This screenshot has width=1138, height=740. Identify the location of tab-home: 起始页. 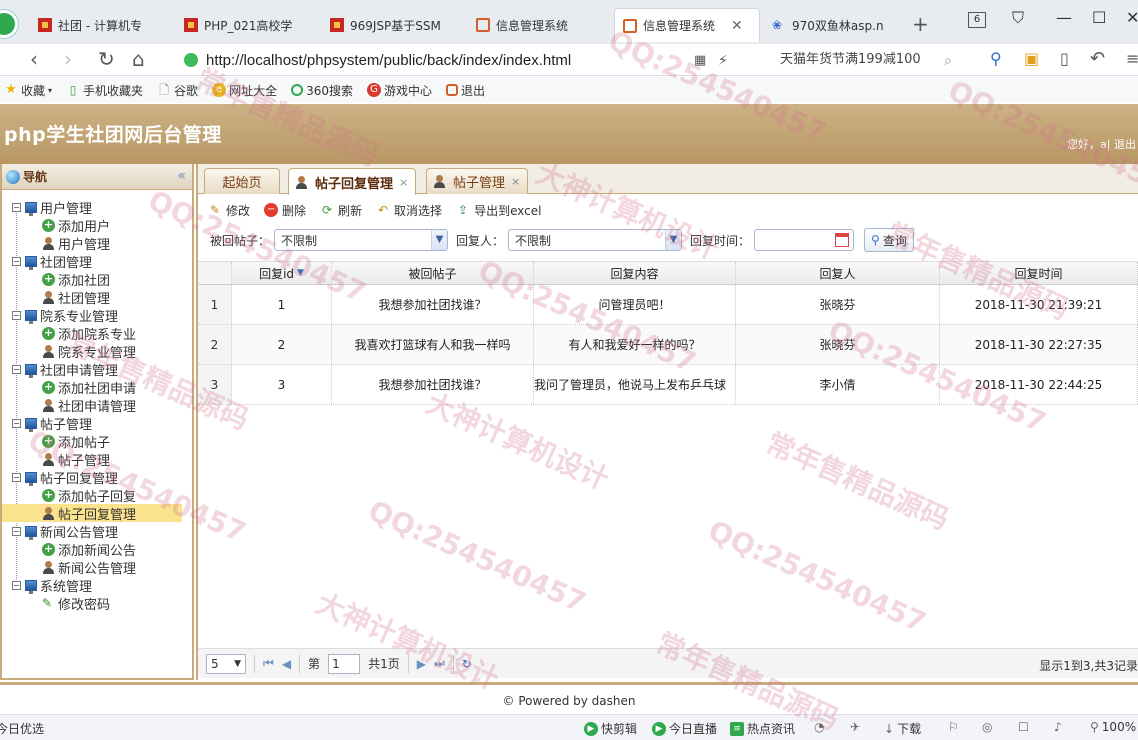
(242, 181).